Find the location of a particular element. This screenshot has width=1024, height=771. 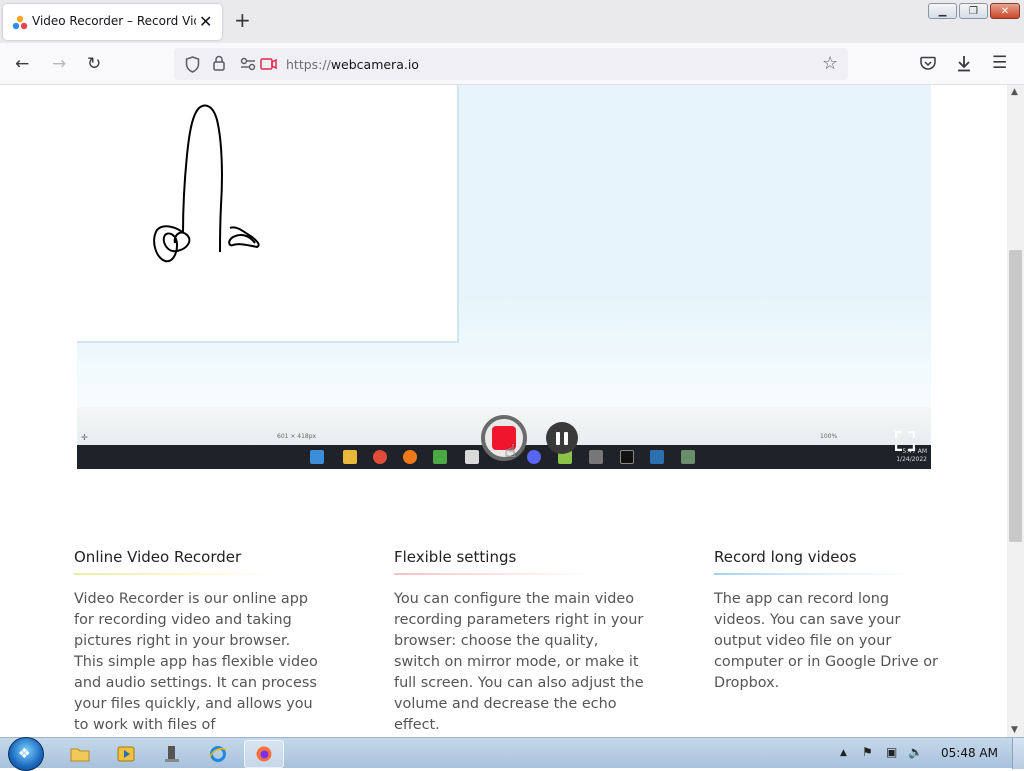

zoom-label: 100% is located at coordinates (829, 436).